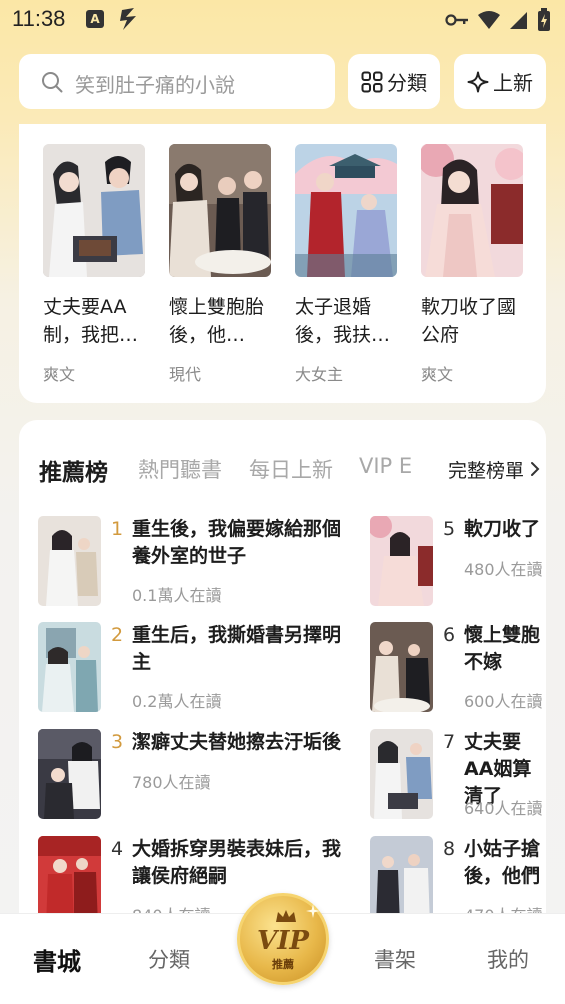 The height and width of the screenshot is (1004, 565). Describe the element at coordinates (503, 569) in the screenshot. I see `ranking-readers: 480人在讀` at that location.